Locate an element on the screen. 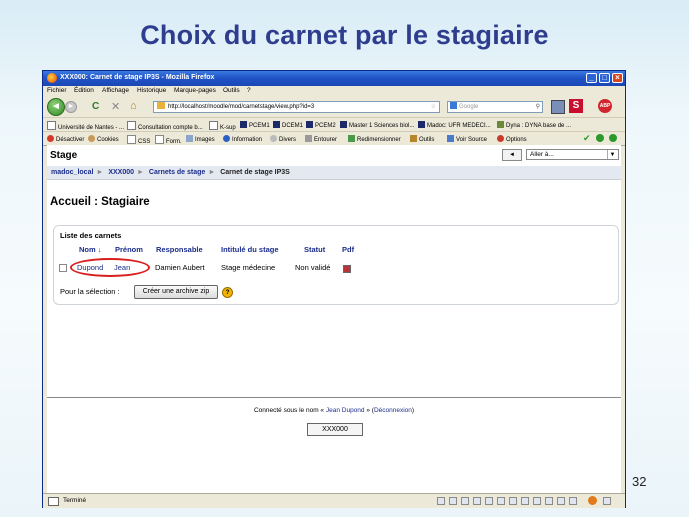 This screenshot has width=689, height=517. check-icon: ✔ is located at coordinates (587, 138).